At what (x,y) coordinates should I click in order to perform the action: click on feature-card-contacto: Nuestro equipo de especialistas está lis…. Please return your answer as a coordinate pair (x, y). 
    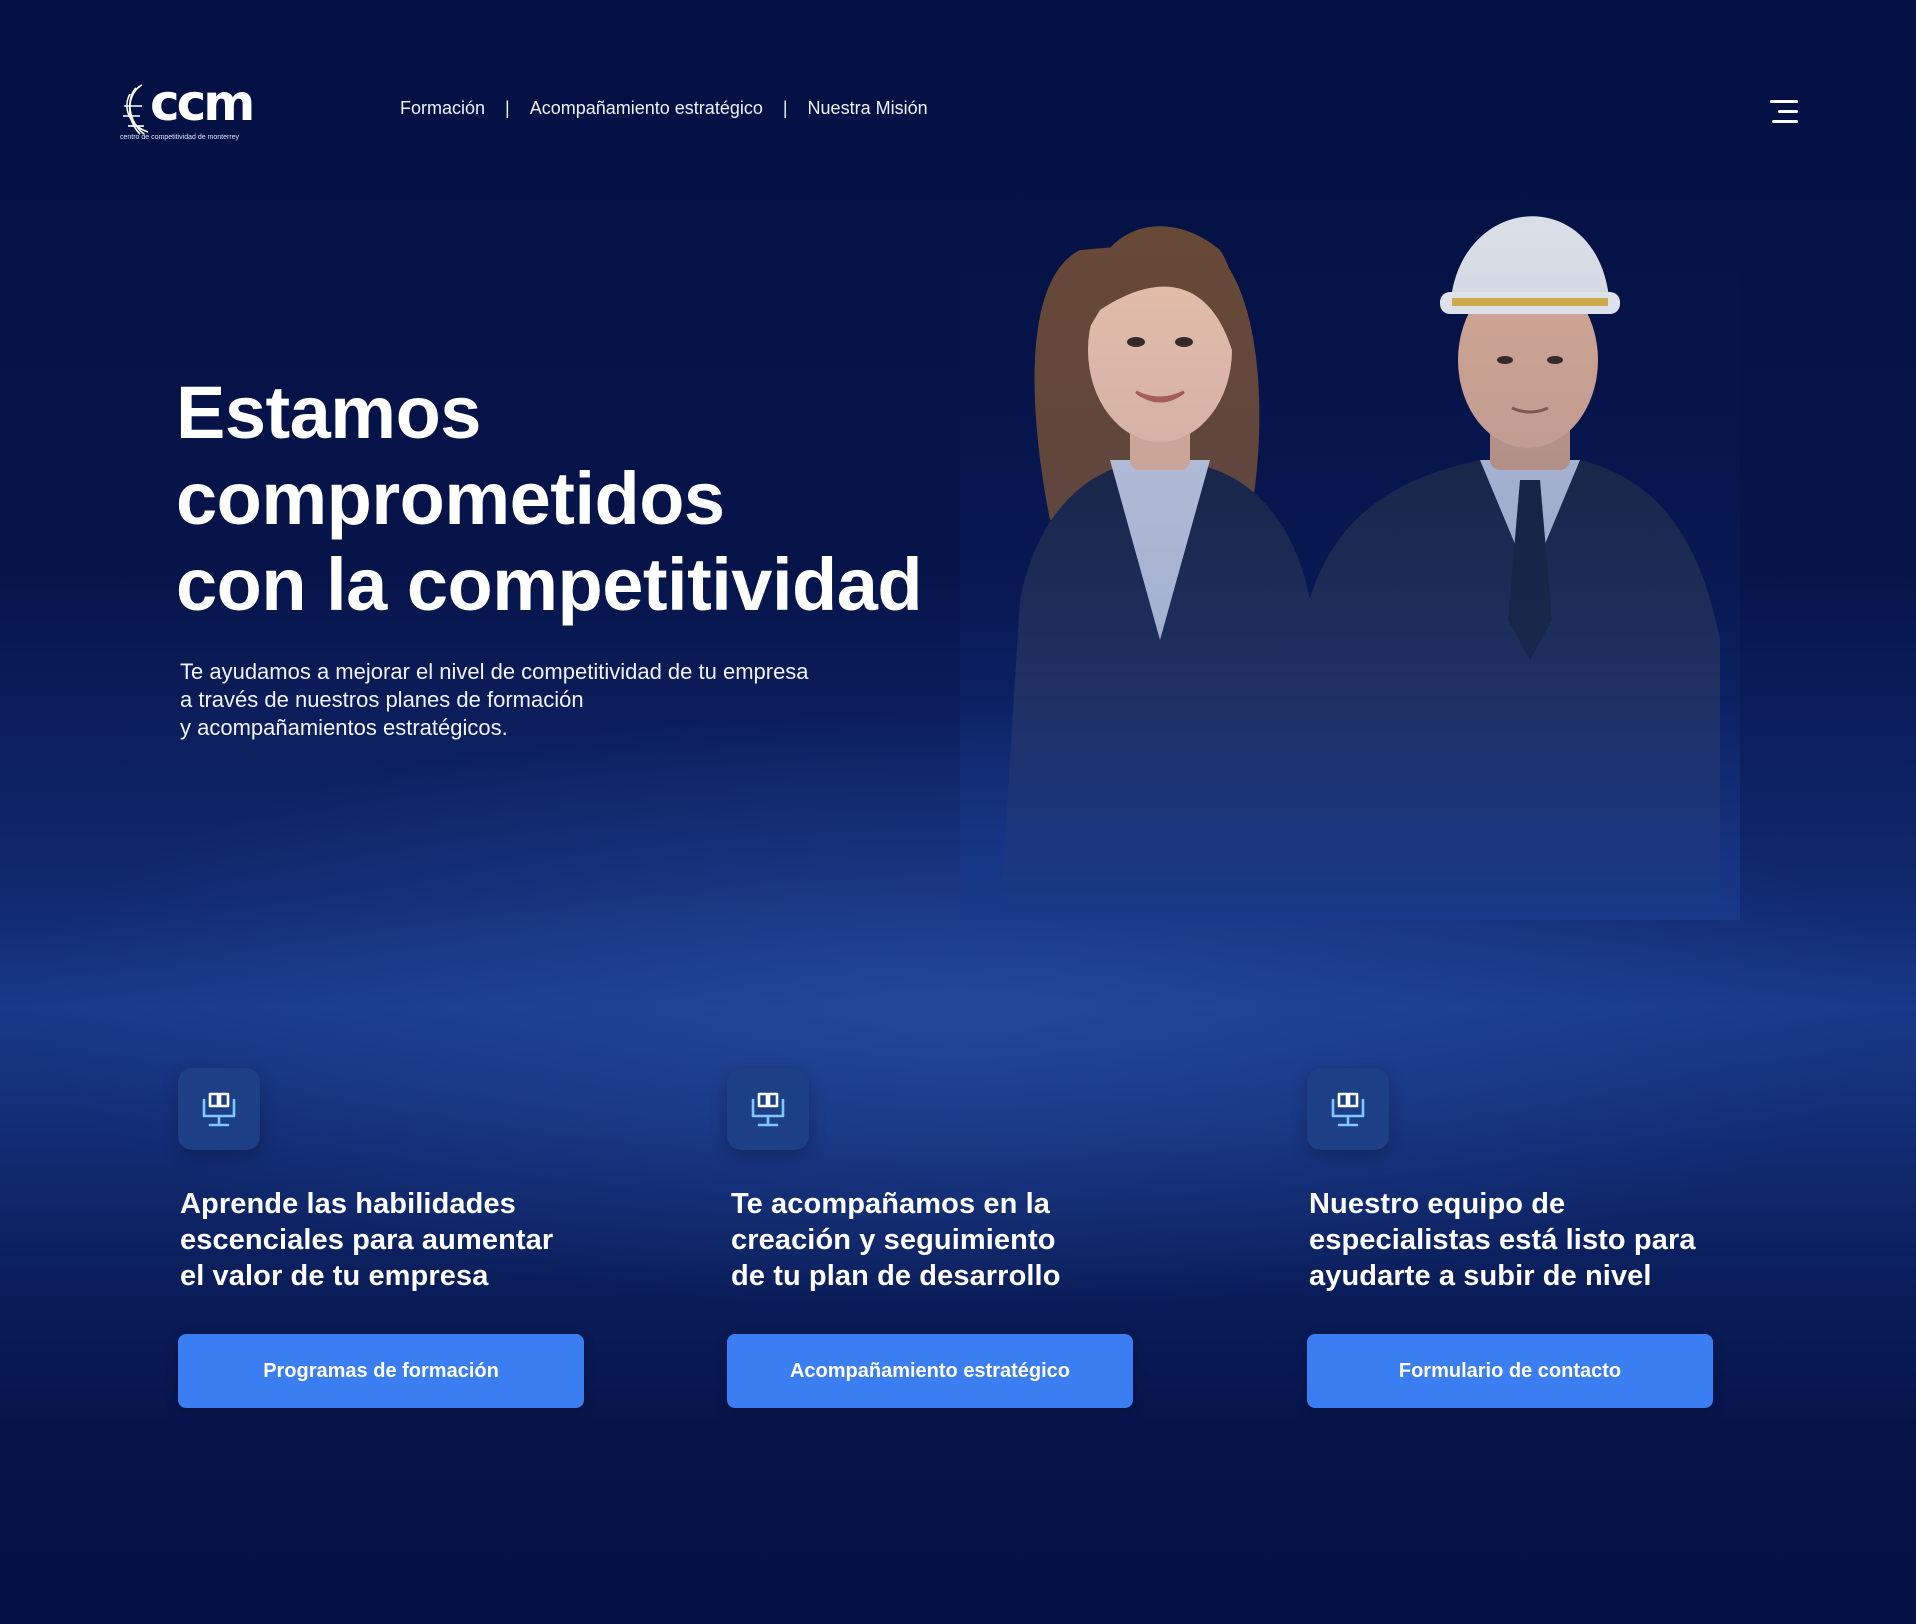
    Looking at the image, I should click on (1537, 1238).